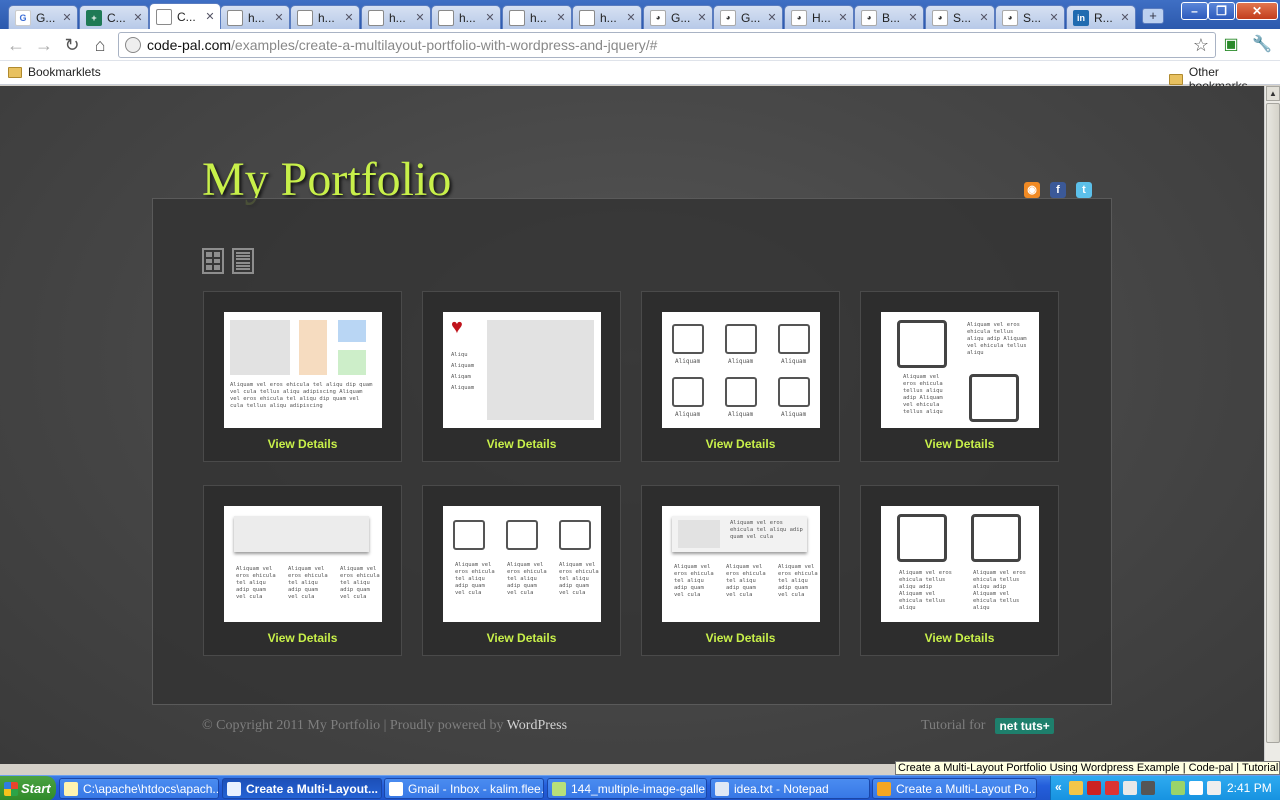 The width and height of the screenshot is (1280, 800). What do you see at coordinates (185, 16) in the screenshot?
I see `browser-tab: C... ✕` at bounding box center [185, 16].